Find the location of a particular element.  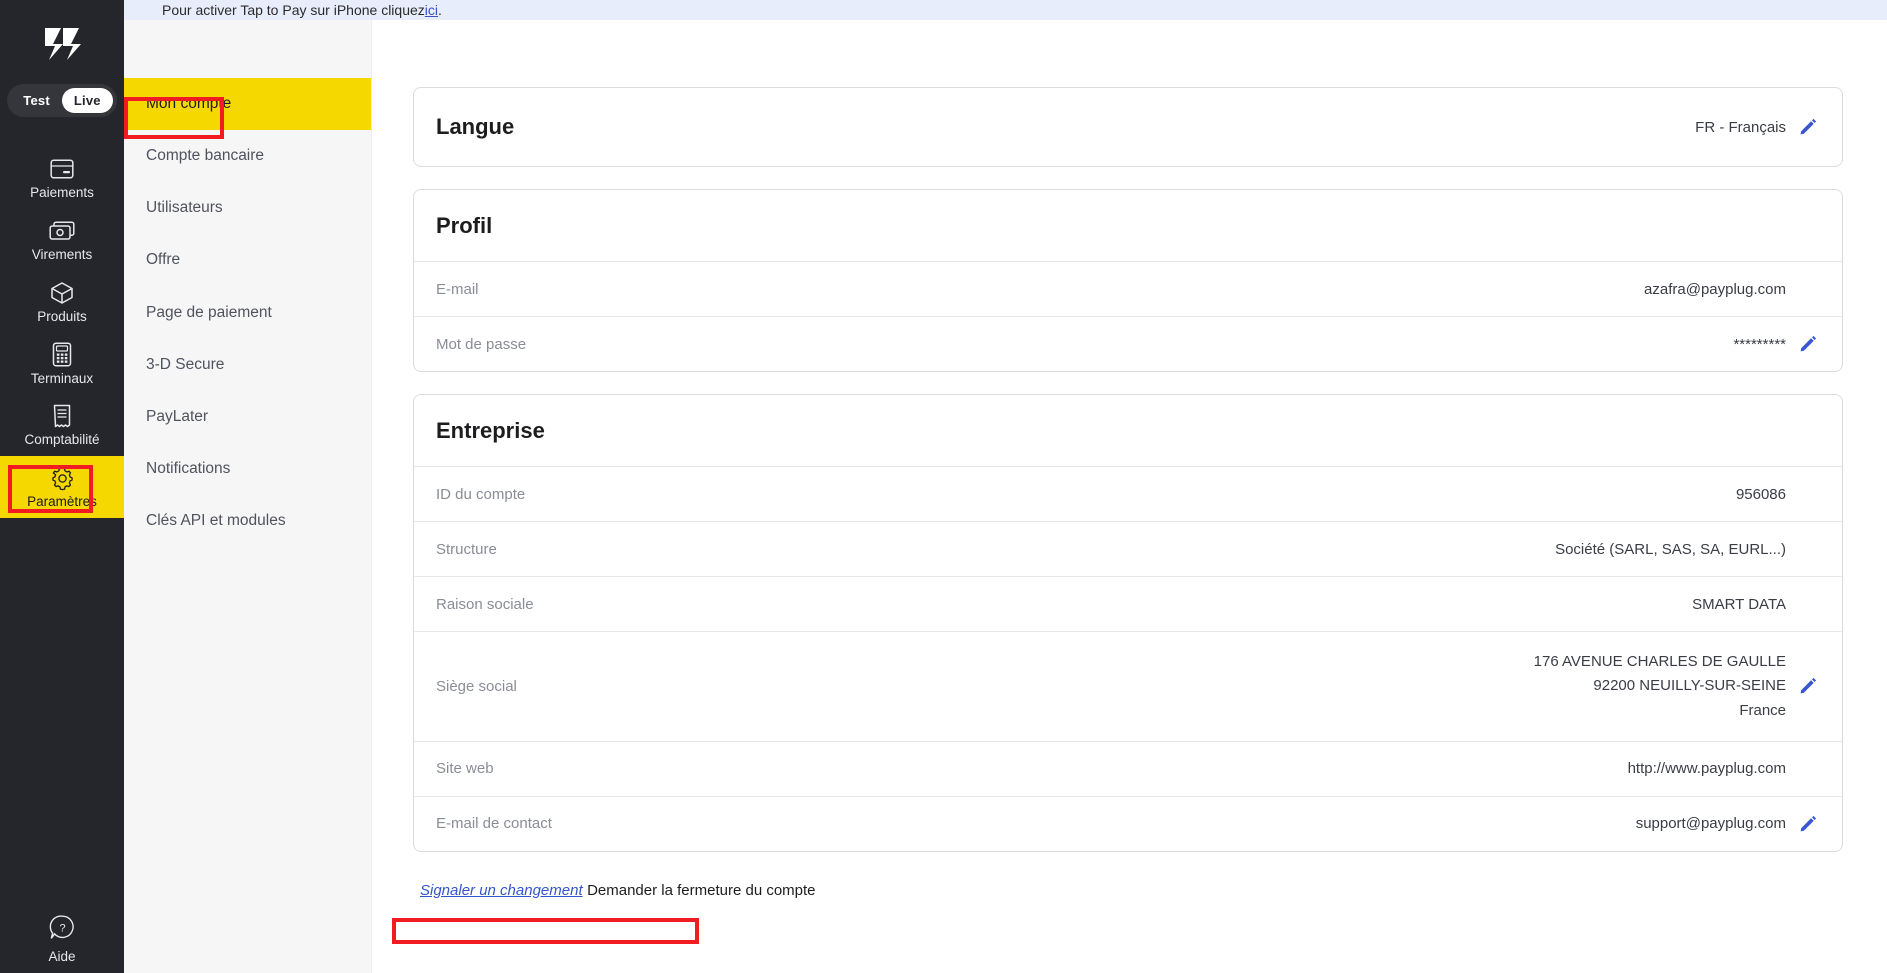

password-value: ********* is located at coordinates (1759, 344).